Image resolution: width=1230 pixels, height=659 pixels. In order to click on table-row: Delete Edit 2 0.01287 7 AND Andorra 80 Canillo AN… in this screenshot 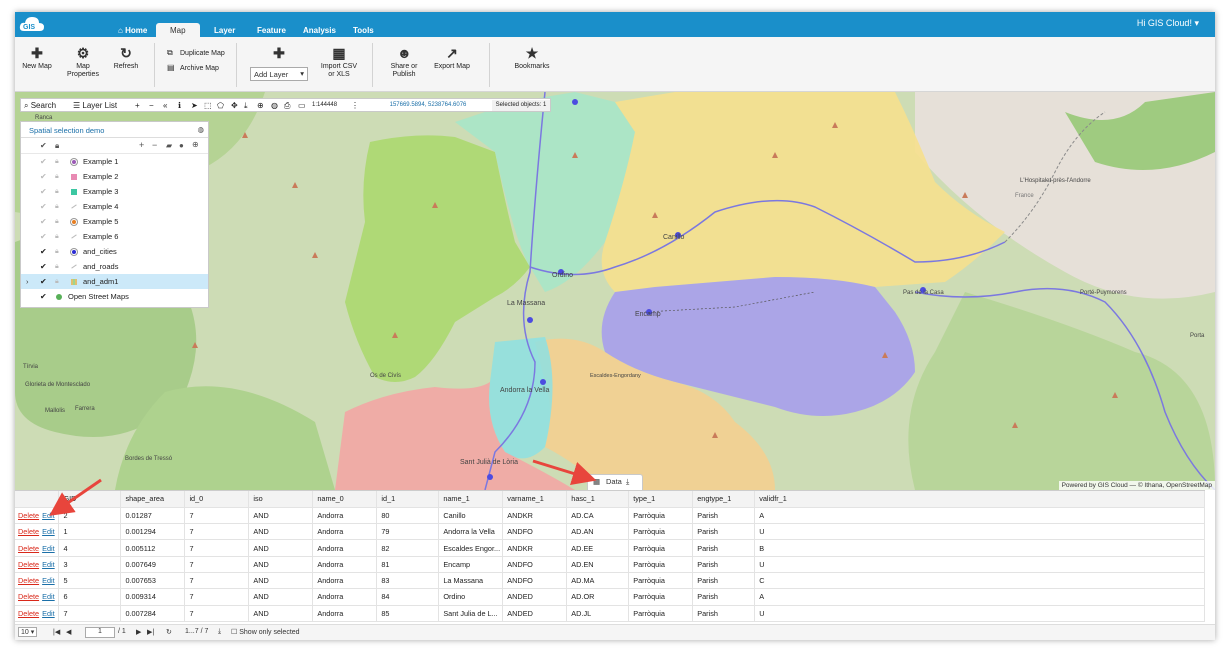, I will do `click(610, 516)`.